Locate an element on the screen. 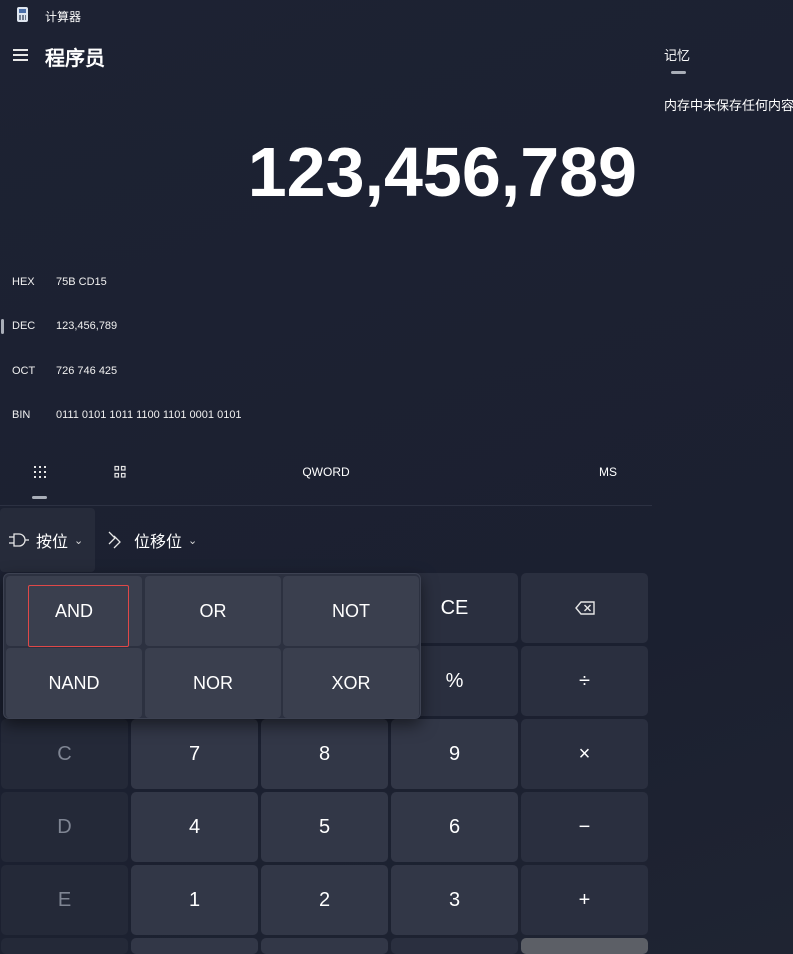 The image size is (793, 954). hex-e-button: E is located at coordinates (64, 900).